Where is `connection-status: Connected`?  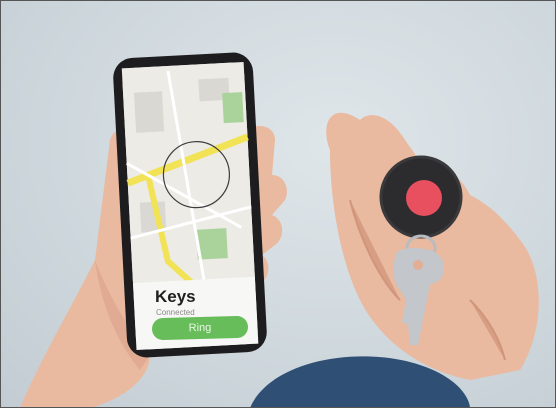 connection-status: Connected is located at coordinates (175, 312).